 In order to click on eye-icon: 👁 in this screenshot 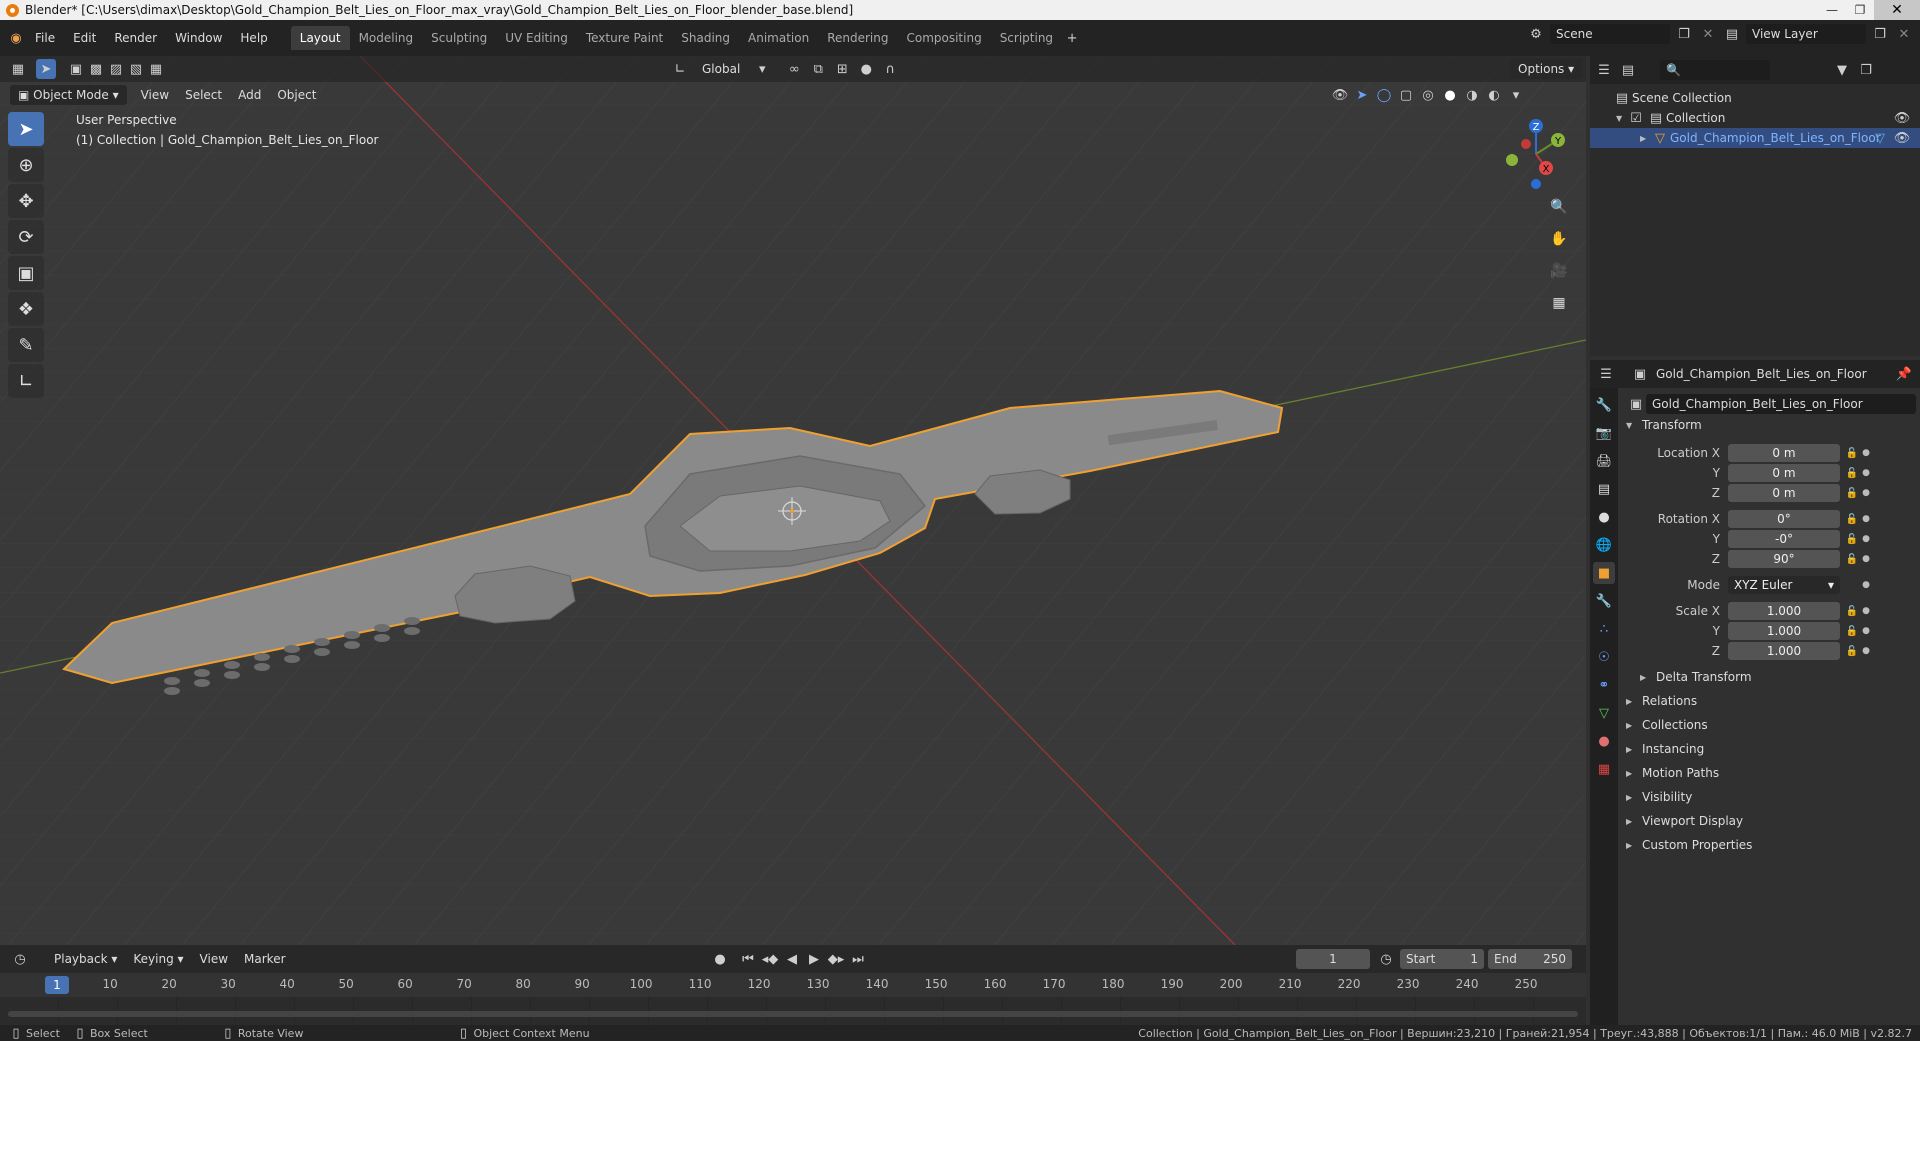, I will do `click(1902, 118)`.